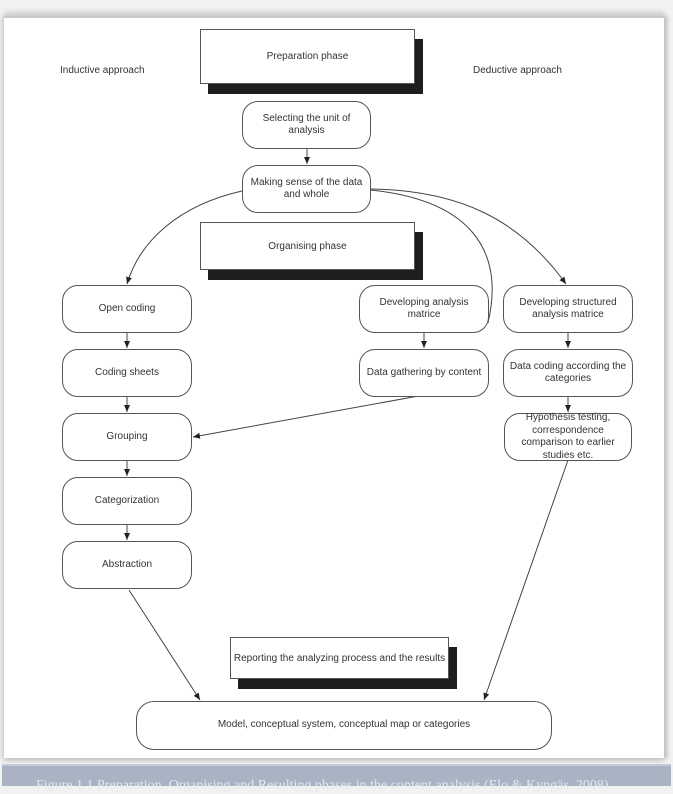  What do you see at coordinates (568, 309) in the screenshot?
I see `node-developing-structured-matrice: Developing structured analysis matrice` at bounding box center [568, 309].